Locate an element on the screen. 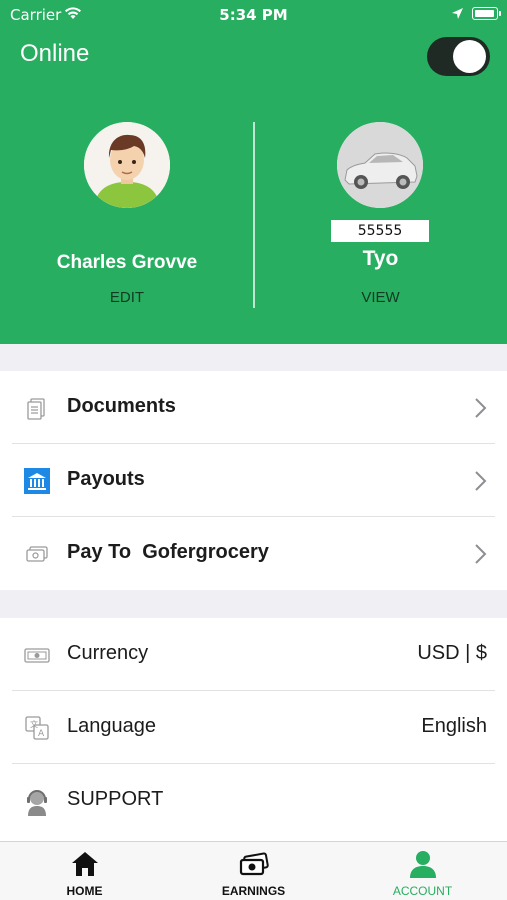 Image resolution: width=507 pixels, height=900 pixels. language-row: 文A Language English is located at coordinates (253, 727).